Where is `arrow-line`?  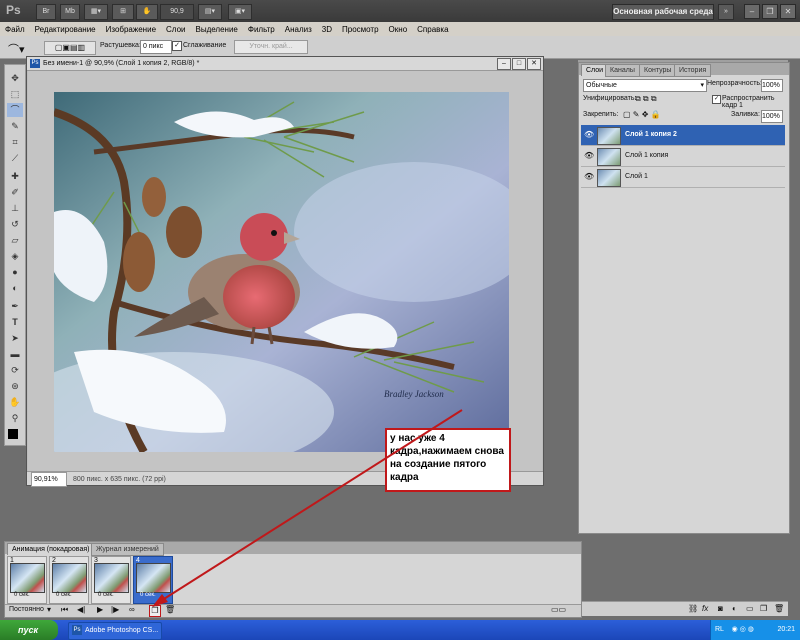 arrow-line is located at coordinates (309, 507).